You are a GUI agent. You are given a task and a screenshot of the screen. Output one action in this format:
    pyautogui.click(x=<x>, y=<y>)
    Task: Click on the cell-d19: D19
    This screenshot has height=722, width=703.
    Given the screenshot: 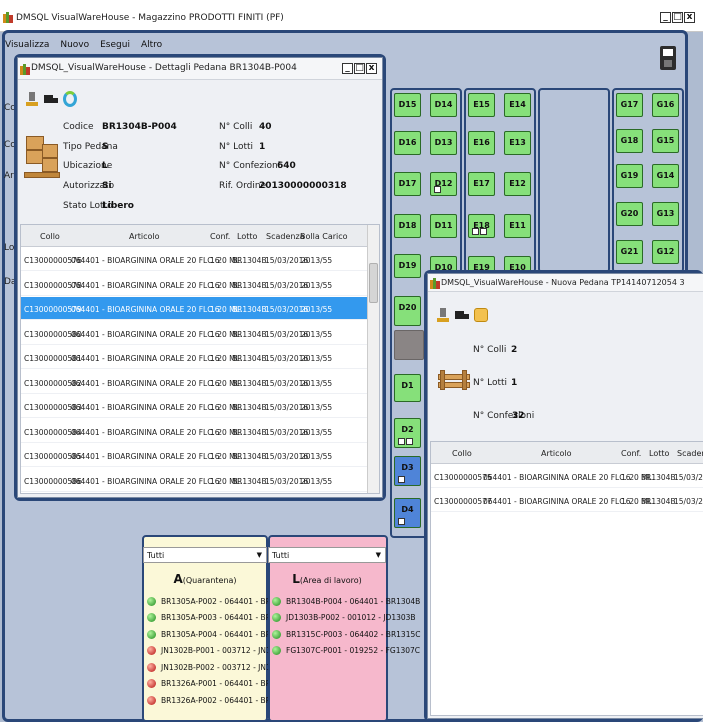 What is the action you would take?
    pyautogui.click(x=407, y=266)
    